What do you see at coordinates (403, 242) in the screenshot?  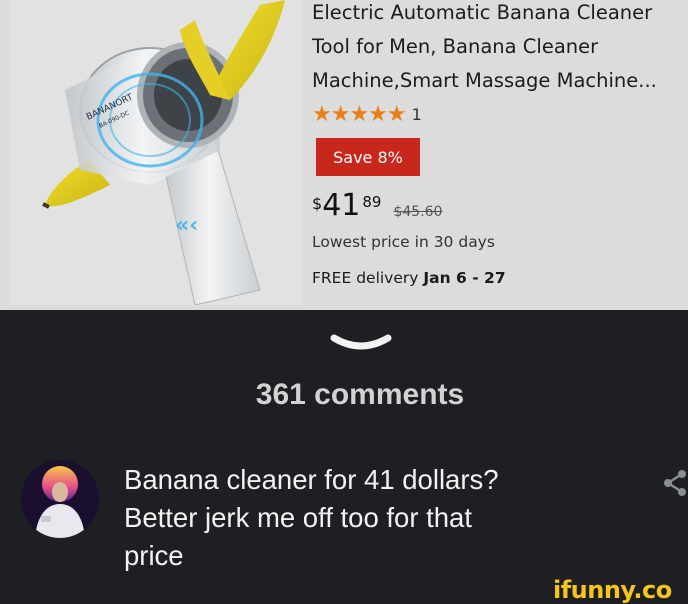 I see `lowest-price-note: Lowest price in 30 days` at bounding box center [403, 242].